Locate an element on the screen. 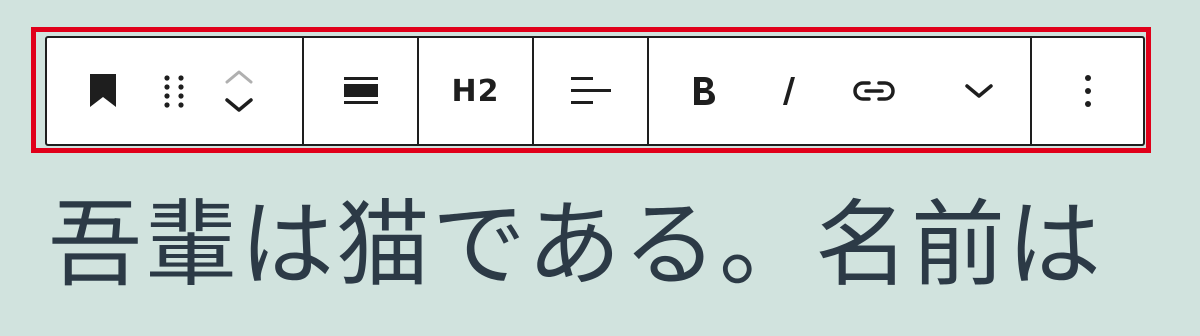 The height and width of the screenshot is (336, 1200). bookmark-icon is located at coordinates (103, 91).